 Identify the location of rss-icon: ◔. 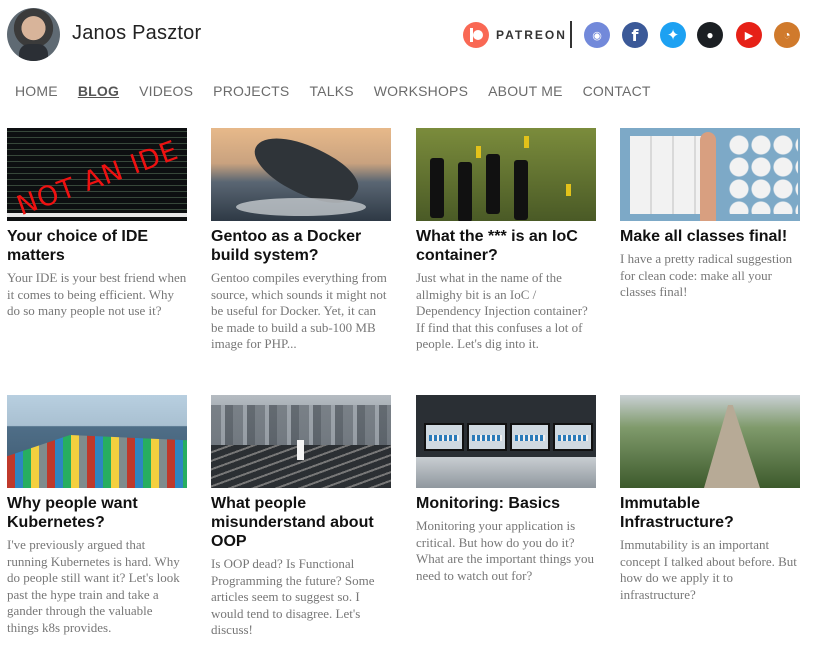
(787, 35).